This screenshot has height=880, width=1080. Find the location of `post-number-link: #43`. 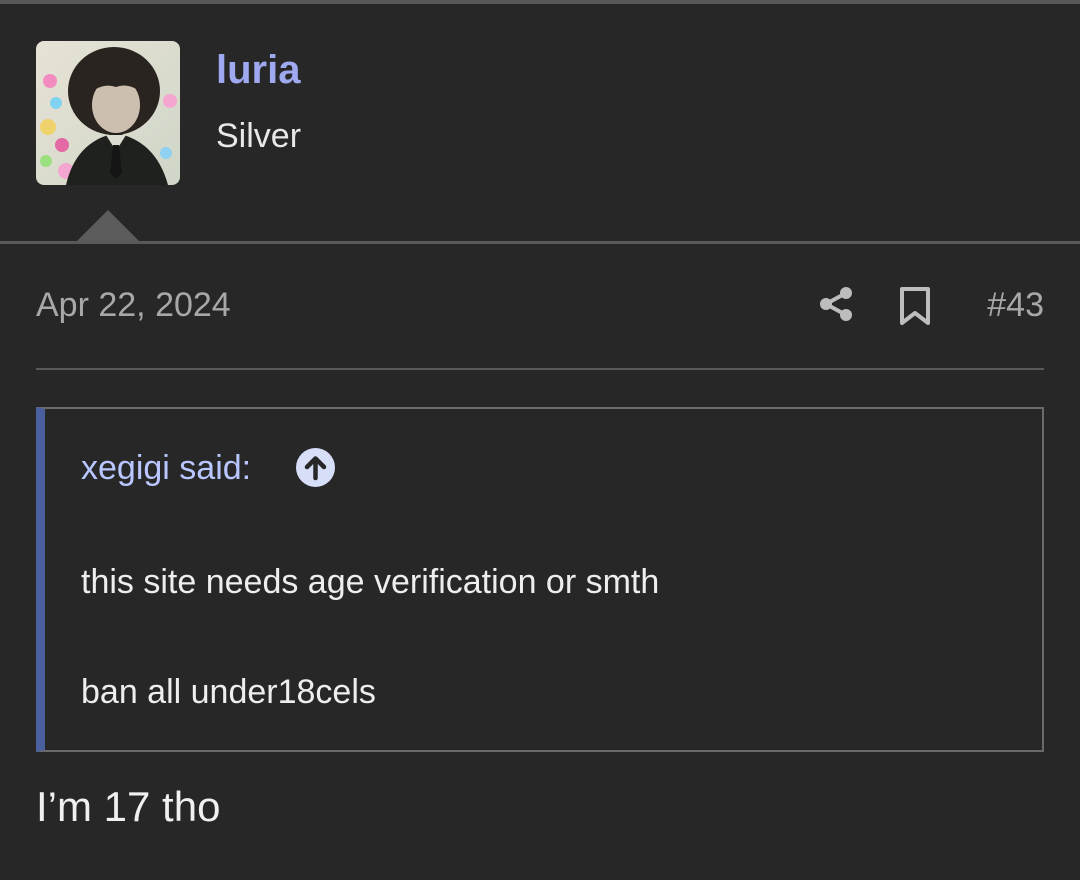

post-number-link: #43 is located at coordinates (1015, 305).